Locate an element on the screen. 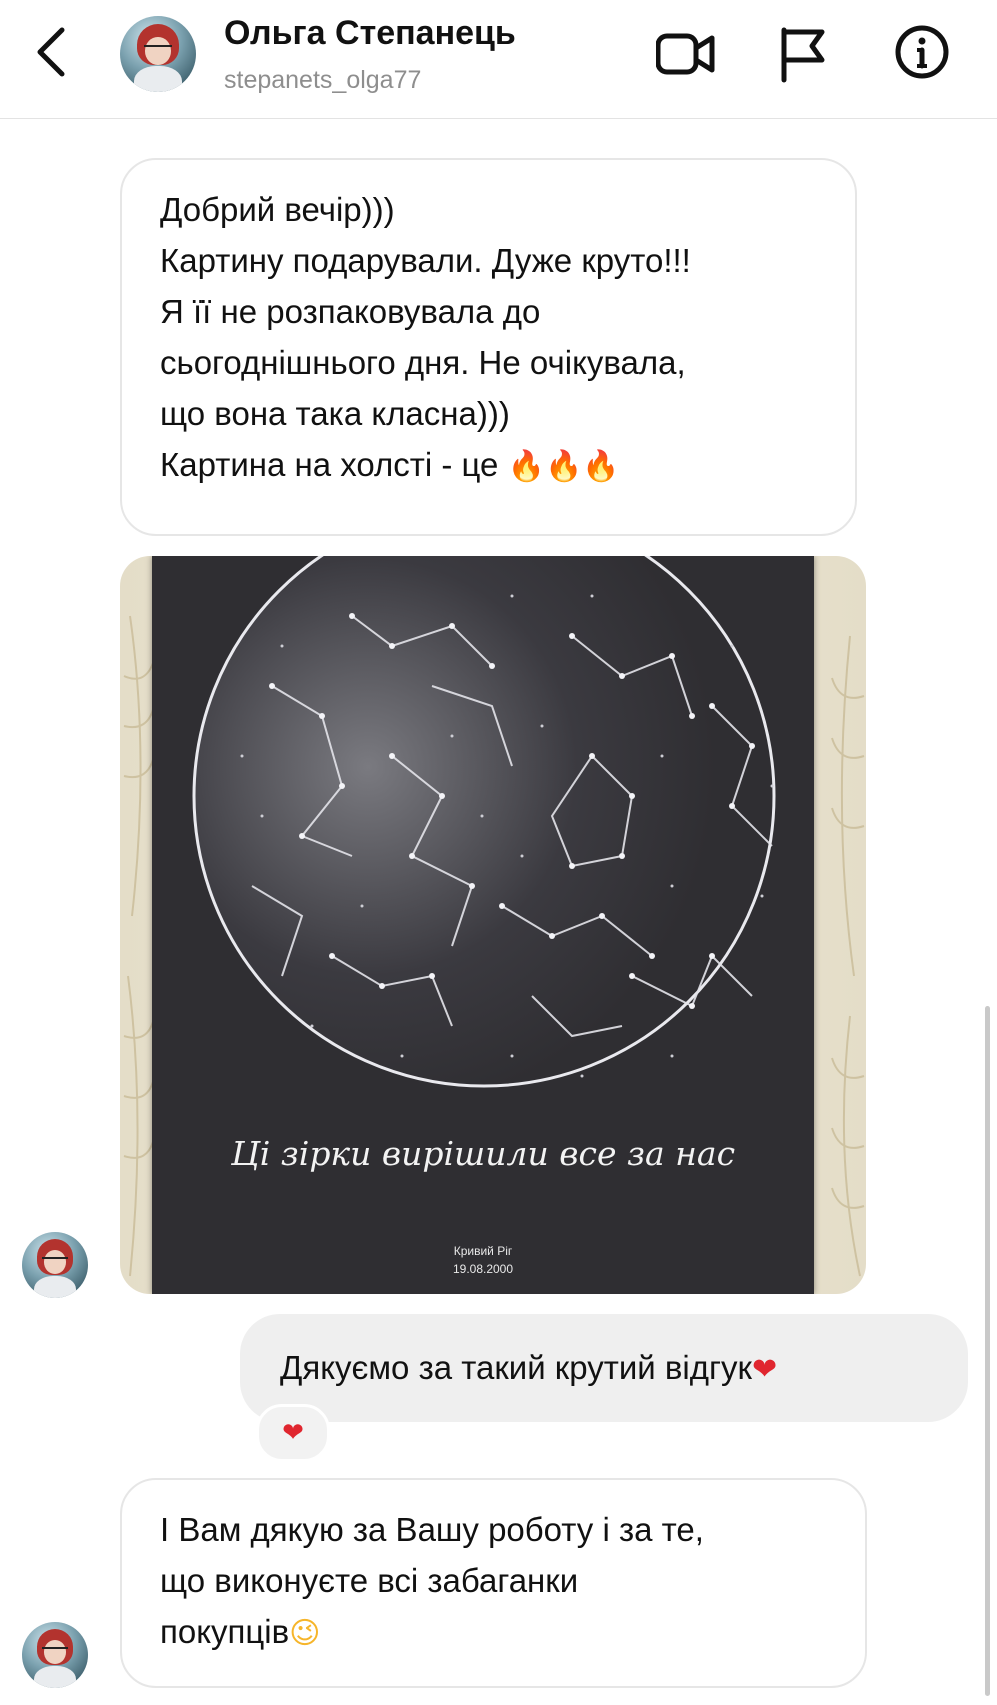 The width and height of the screenshot is (997, 1705). outgoing-message: Дякуємо за такий крутий відгук❤ is located at coordinates (604, 1368).